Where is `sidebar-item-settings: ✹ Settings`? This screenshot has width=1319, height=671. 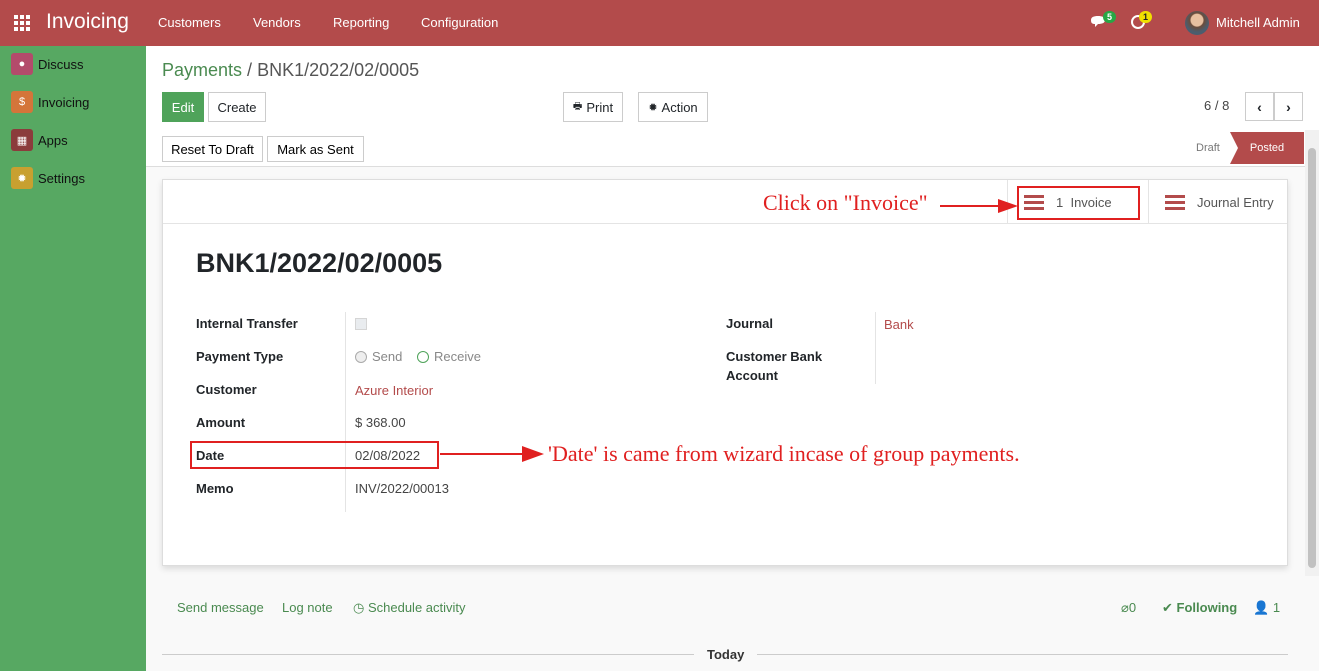 sidebar-item-settings: ✹ Settings is located at coordinates (48, 178).